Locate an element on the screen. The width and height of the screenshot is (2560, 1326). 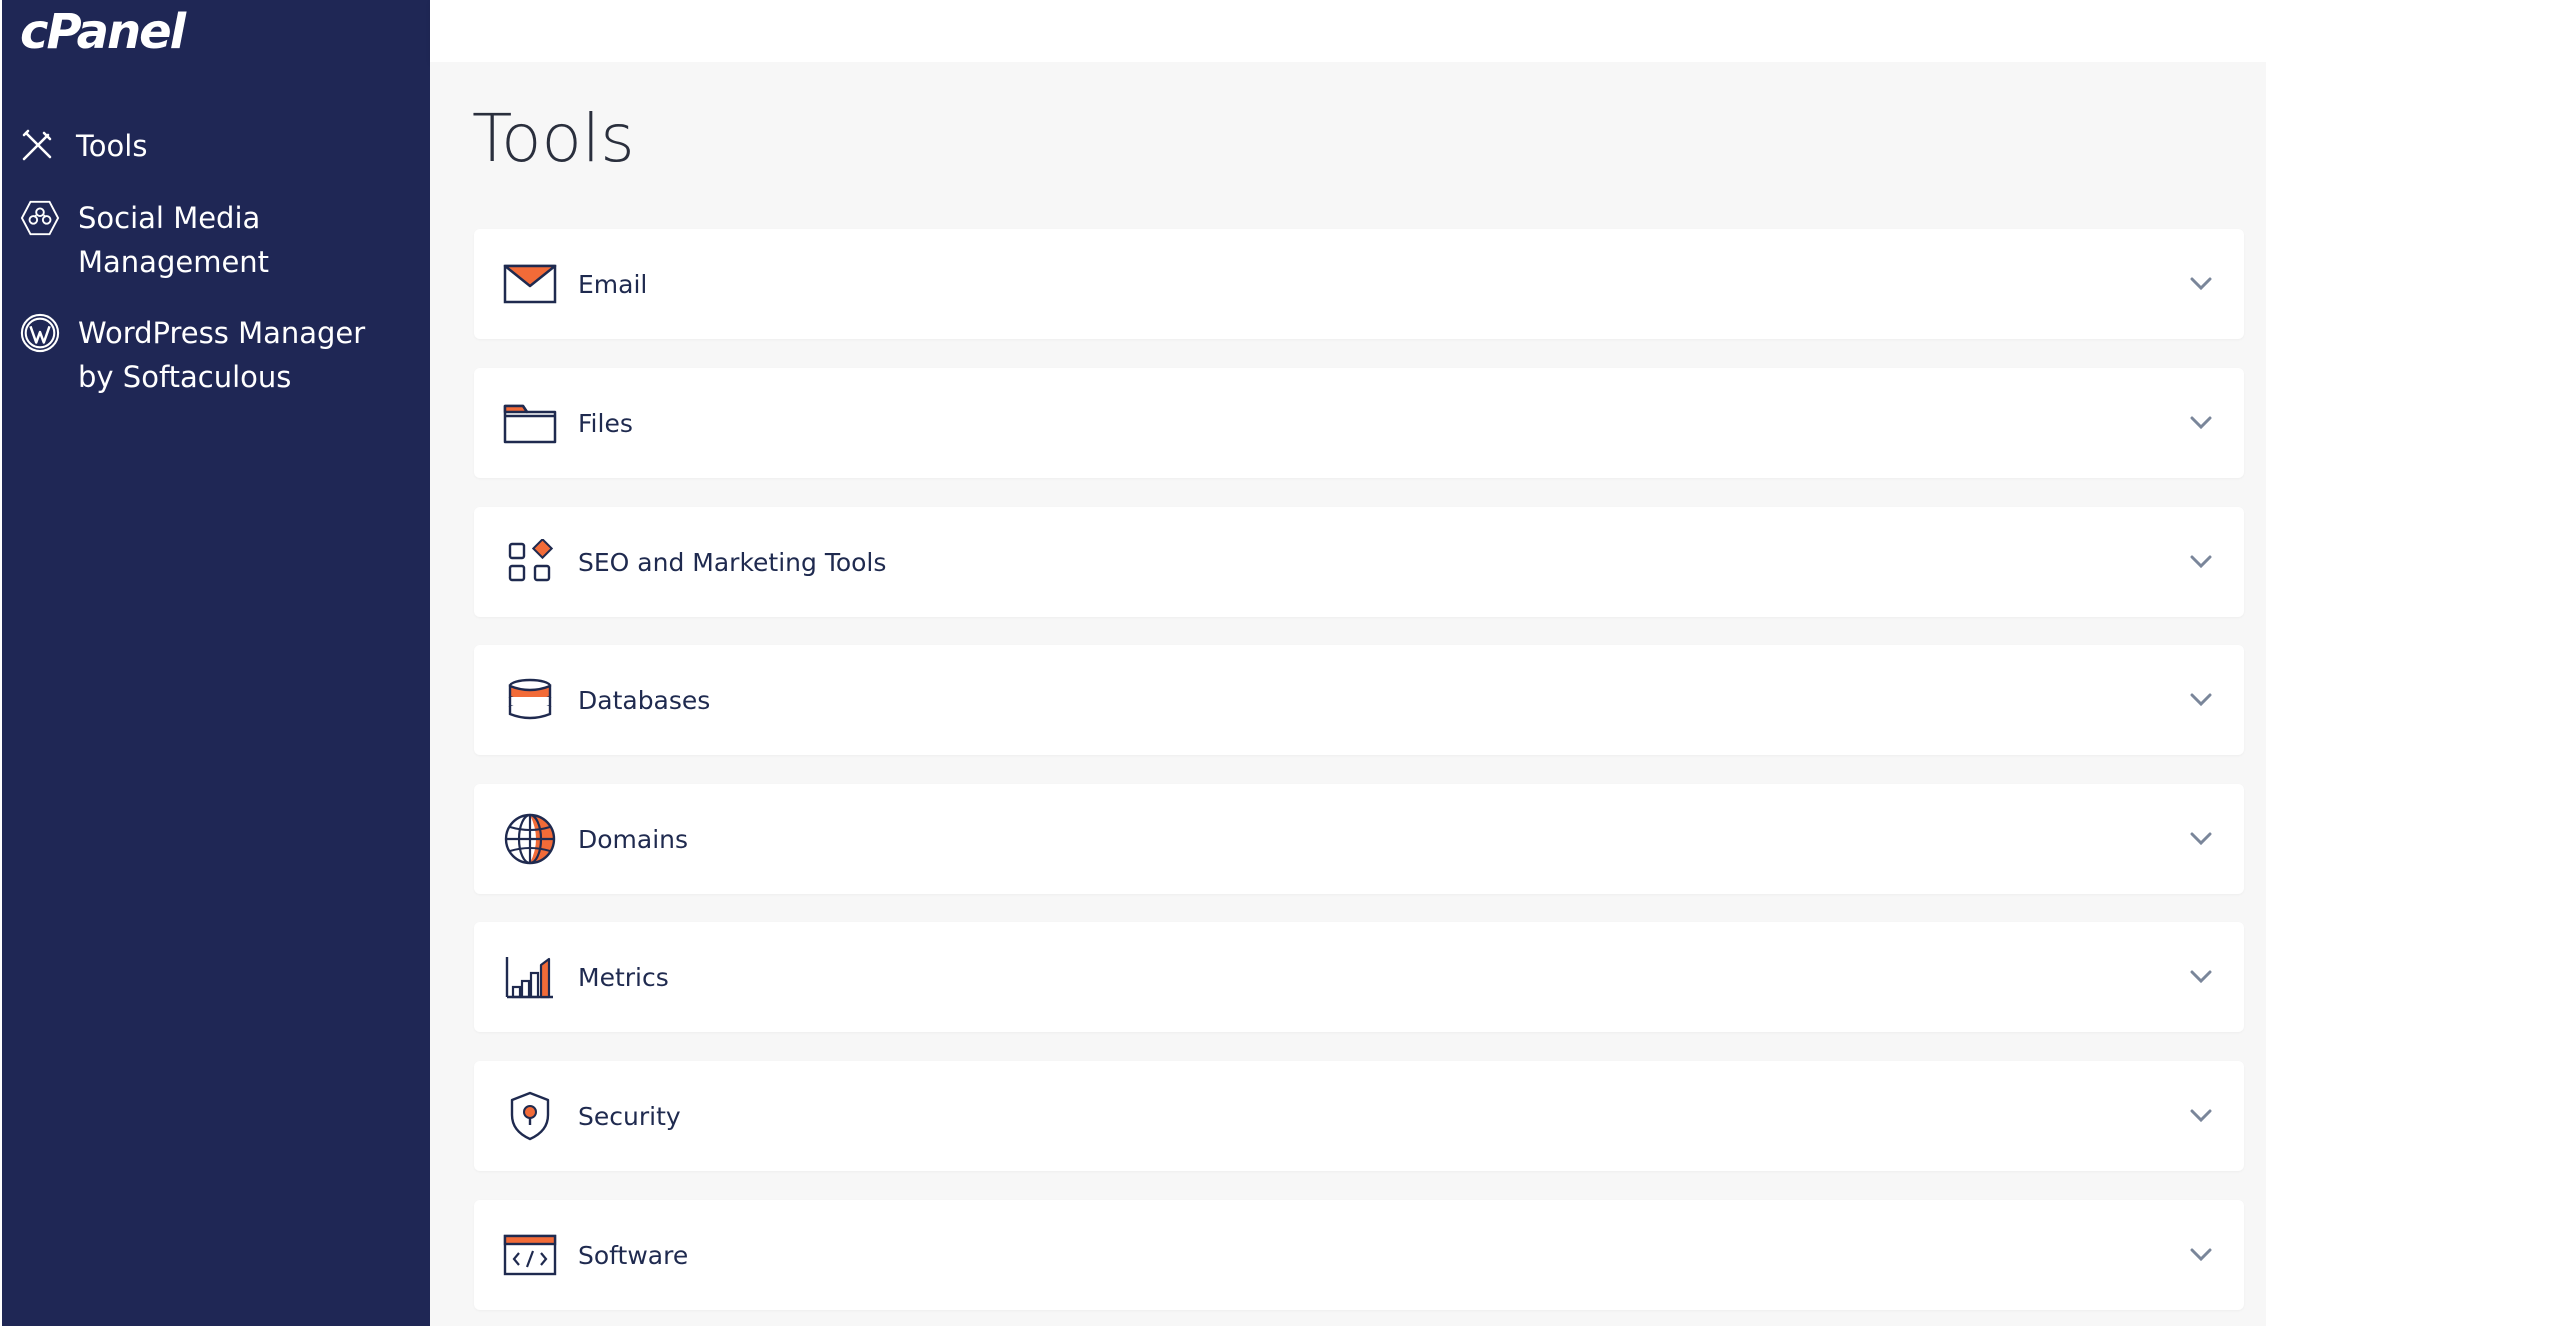
section-label: Email is located at coordinates (613, 284).